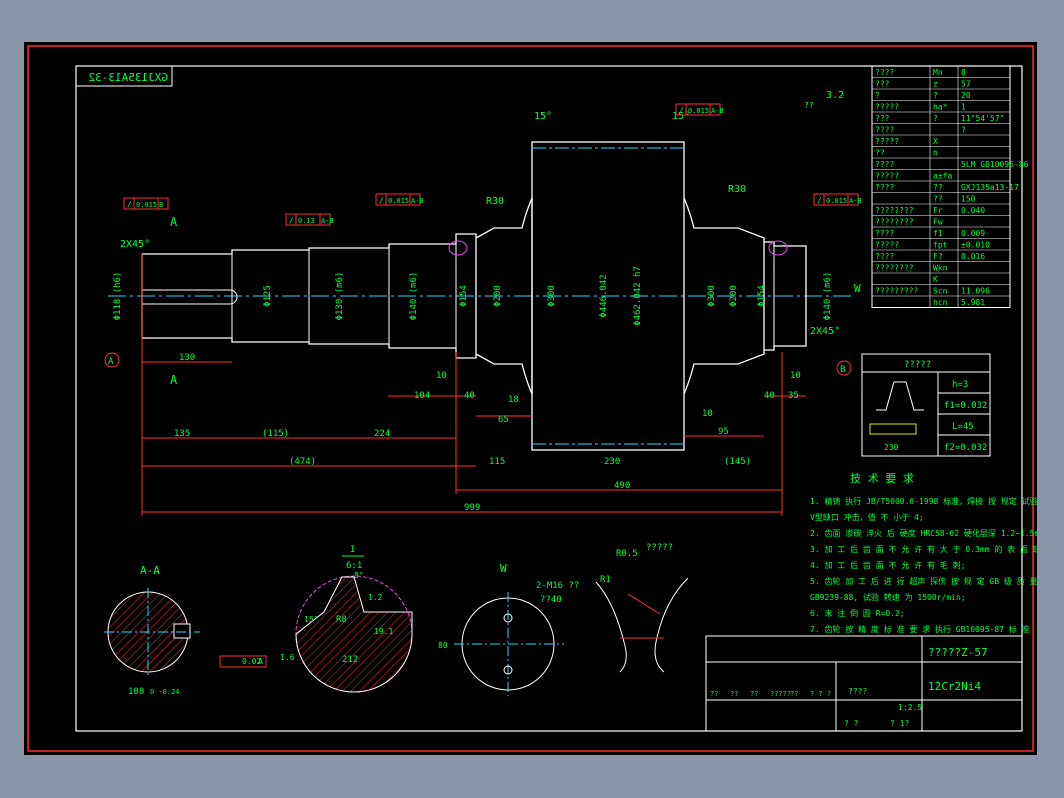 This screenshot has height=798, width=1064. What do you see at coordinates (354, 566) in the screenshot?
I see `detail-i-scale: 6:1` at bounding box center [354, 566].